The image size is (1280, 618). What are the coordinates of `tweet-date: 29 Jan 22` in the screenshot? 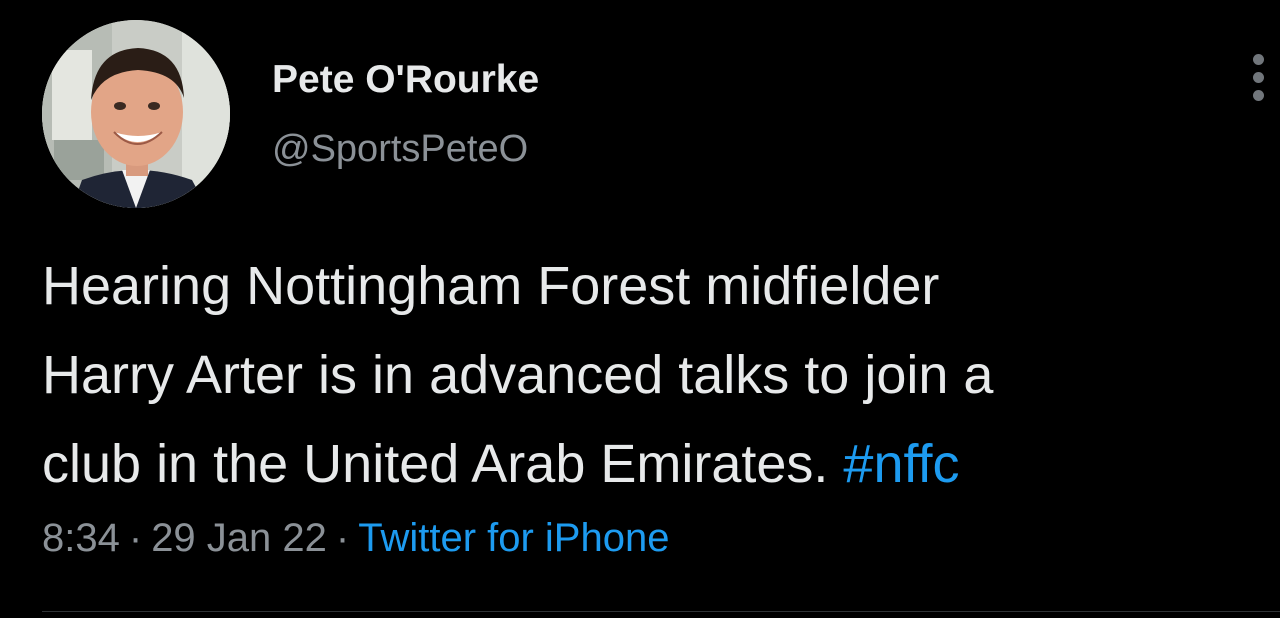 It's located at (239, 538).